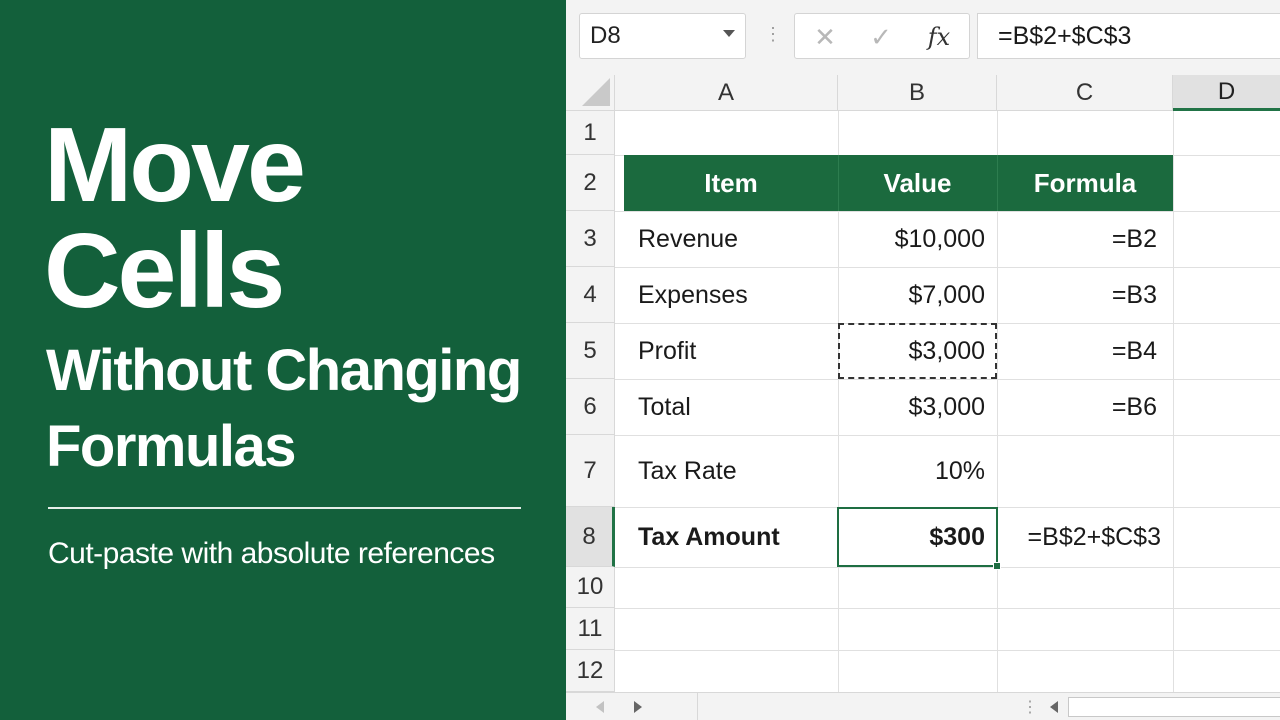  Describe the element at coordinates (726, 93) in the screenshot. I see `column-header-a: A` at that location.